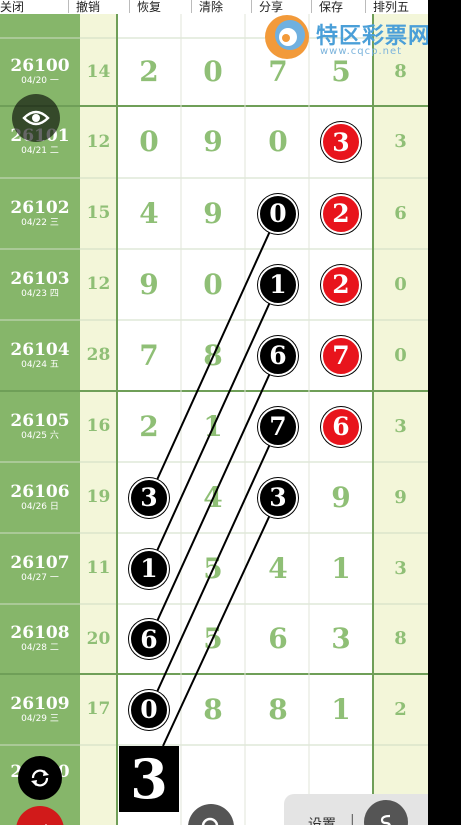 The width and height of the screenshot is (461, 825). I want to click on trend-line, so click(220, 622).